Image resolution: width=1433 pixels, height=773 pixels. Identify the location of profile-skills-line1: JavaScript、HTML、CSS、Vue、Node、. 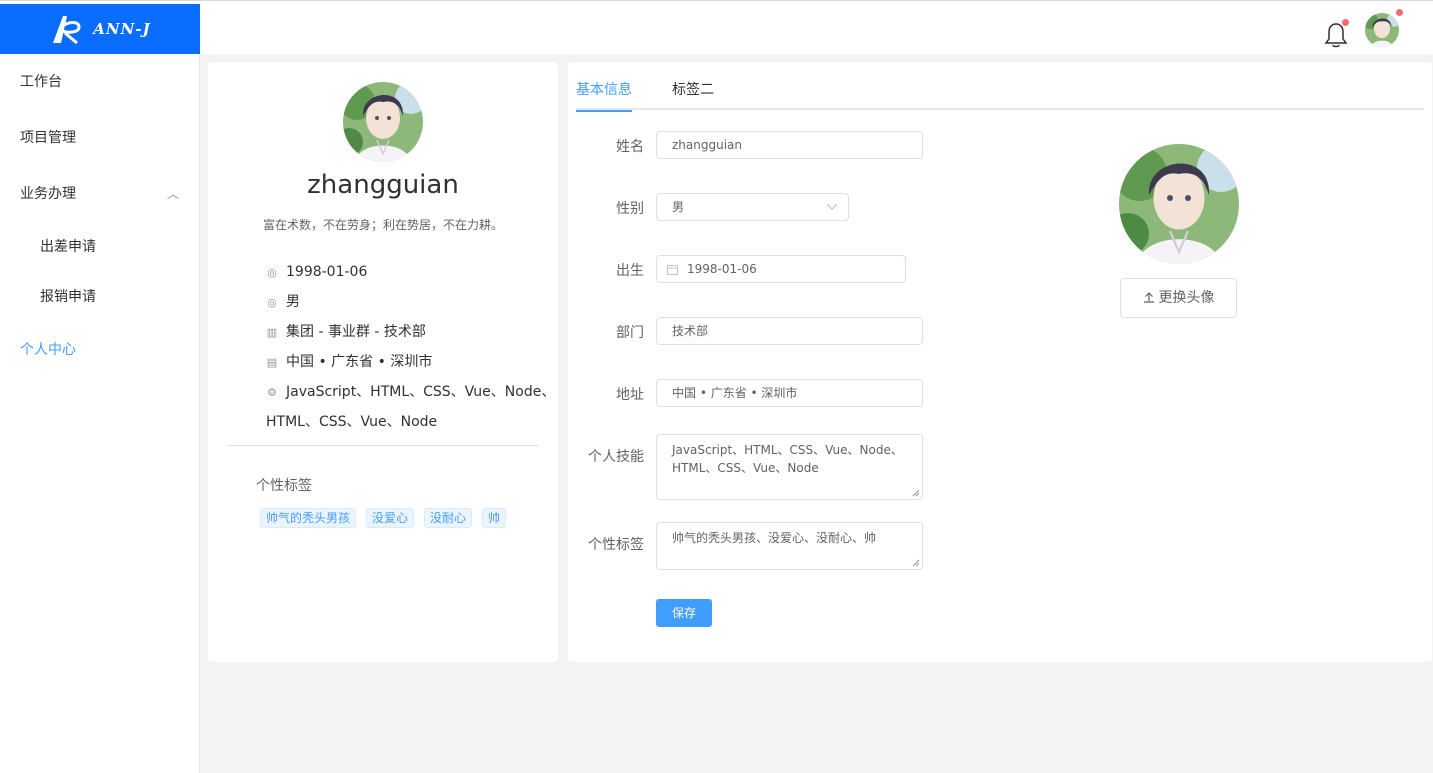
(421, 392).